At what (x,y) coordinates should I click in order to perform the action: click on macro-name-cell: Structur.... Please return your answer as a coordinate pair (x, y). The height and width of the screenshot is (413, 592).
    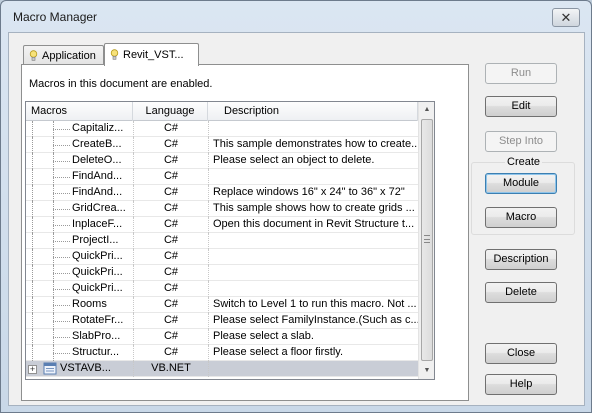
    Looking at the image, I should click on (79, 353).